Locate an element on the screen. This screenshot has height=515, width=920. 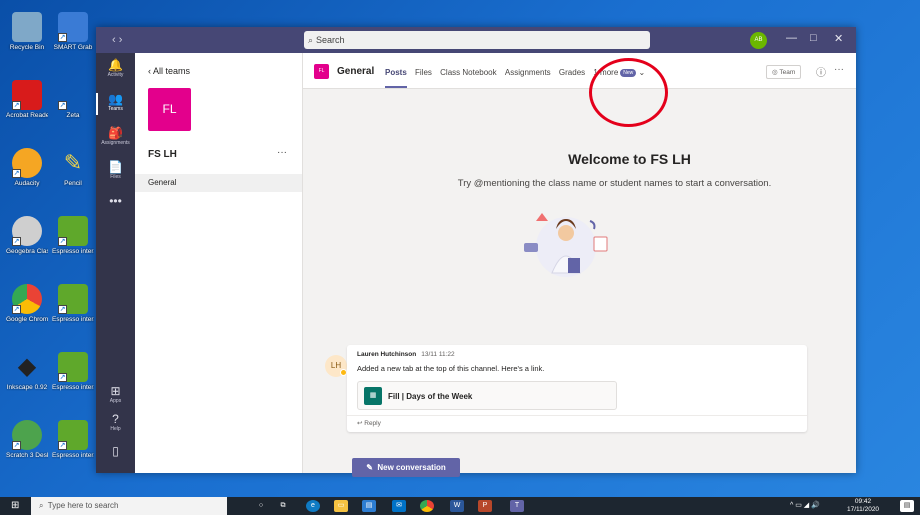
presence-indicator is located at coordinates (343, 372).